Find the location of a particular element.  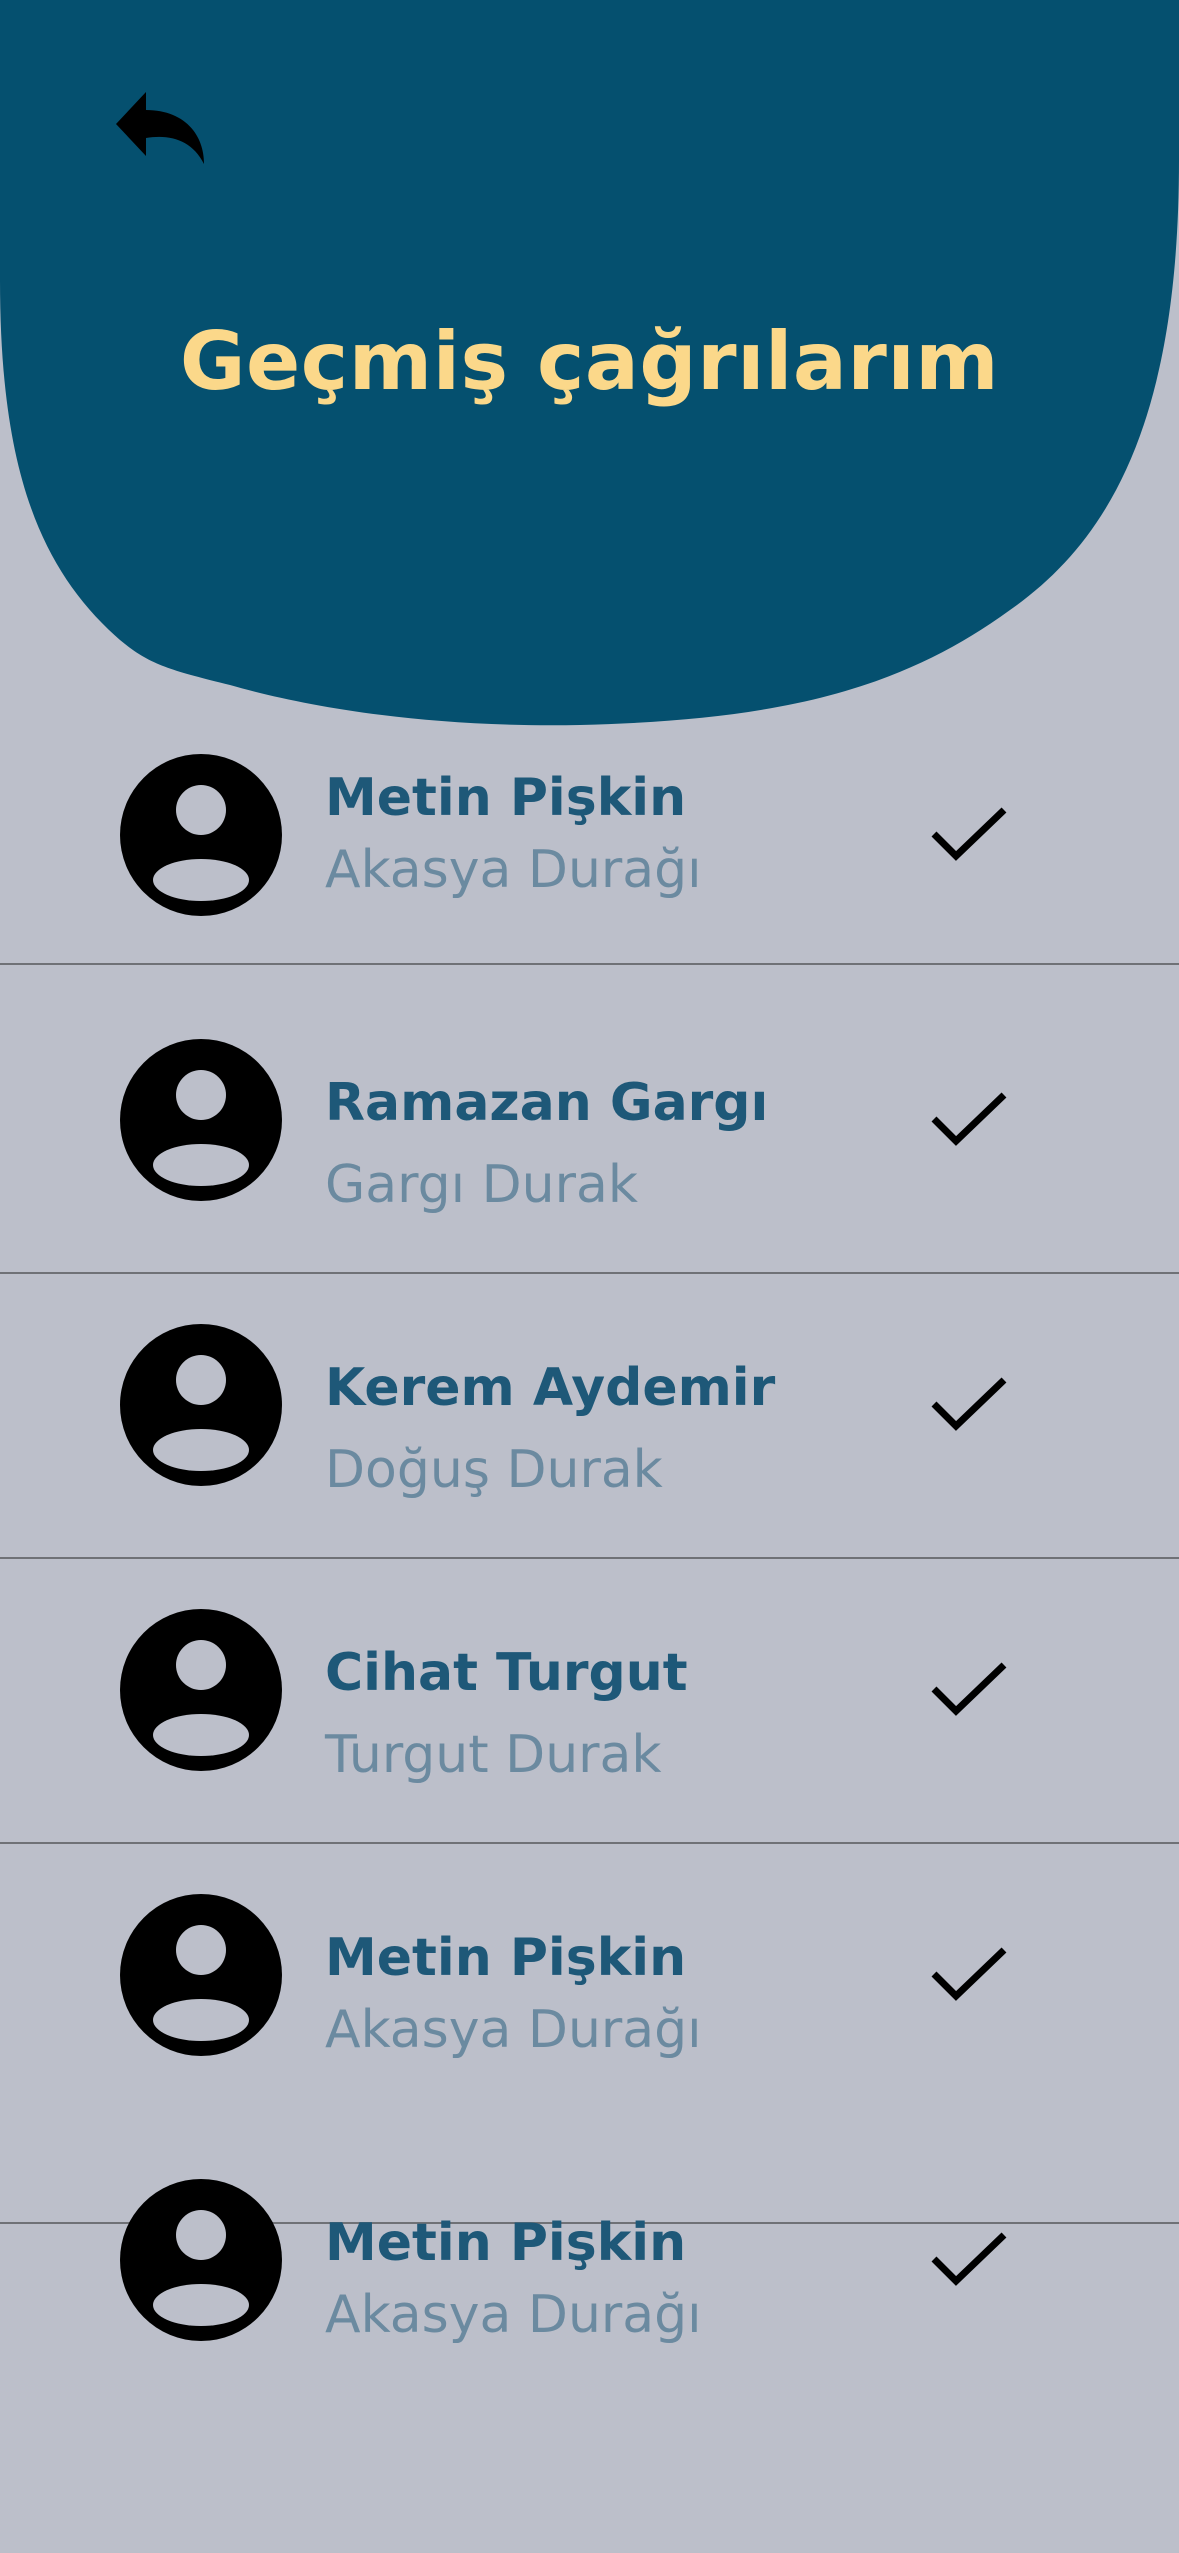

stop-name: Gargı Durak is located at coordinates (481, 1185).